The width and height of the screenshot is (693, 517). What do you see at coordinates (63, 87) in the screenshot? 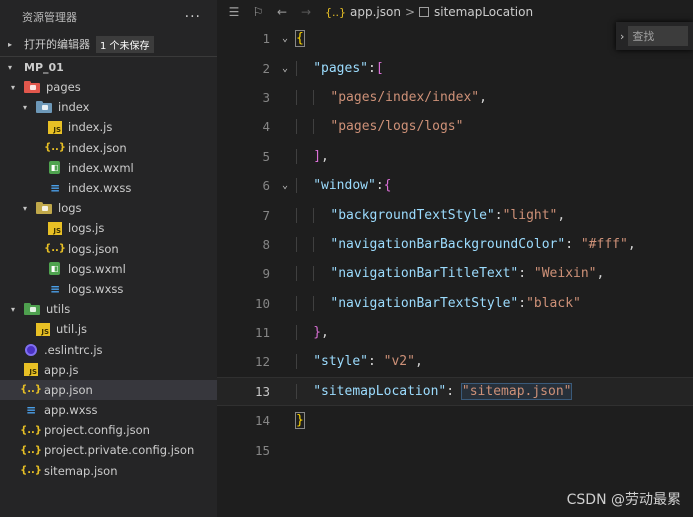
I see `tree-item-label: pages` at bounding box center [63, 87].